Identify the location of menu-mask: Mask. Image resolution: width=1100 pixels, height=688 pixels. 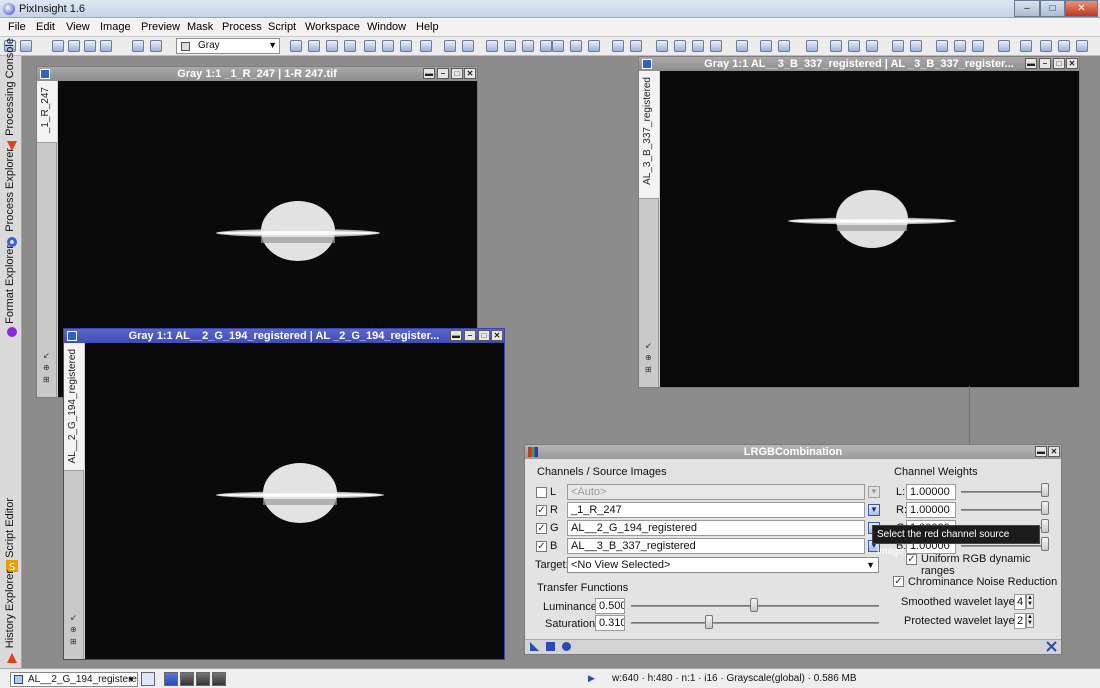
(200, 27).